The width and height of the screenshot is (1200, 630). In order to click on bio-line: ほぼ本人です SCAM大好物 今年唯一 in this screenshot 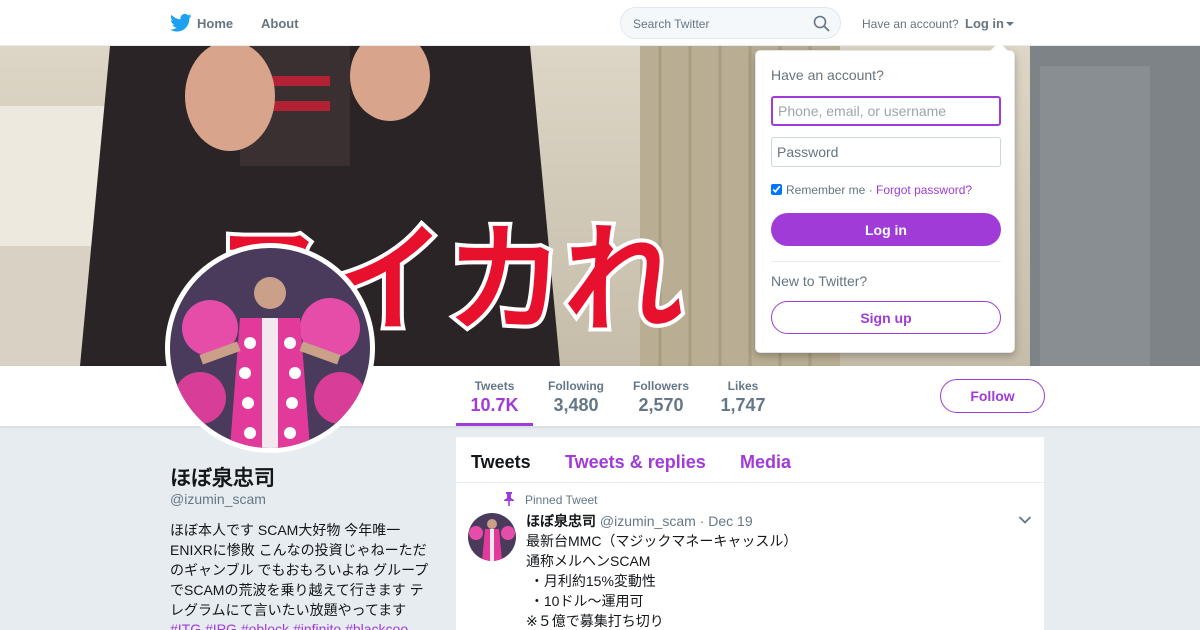, I will do `click(285, 530)`.